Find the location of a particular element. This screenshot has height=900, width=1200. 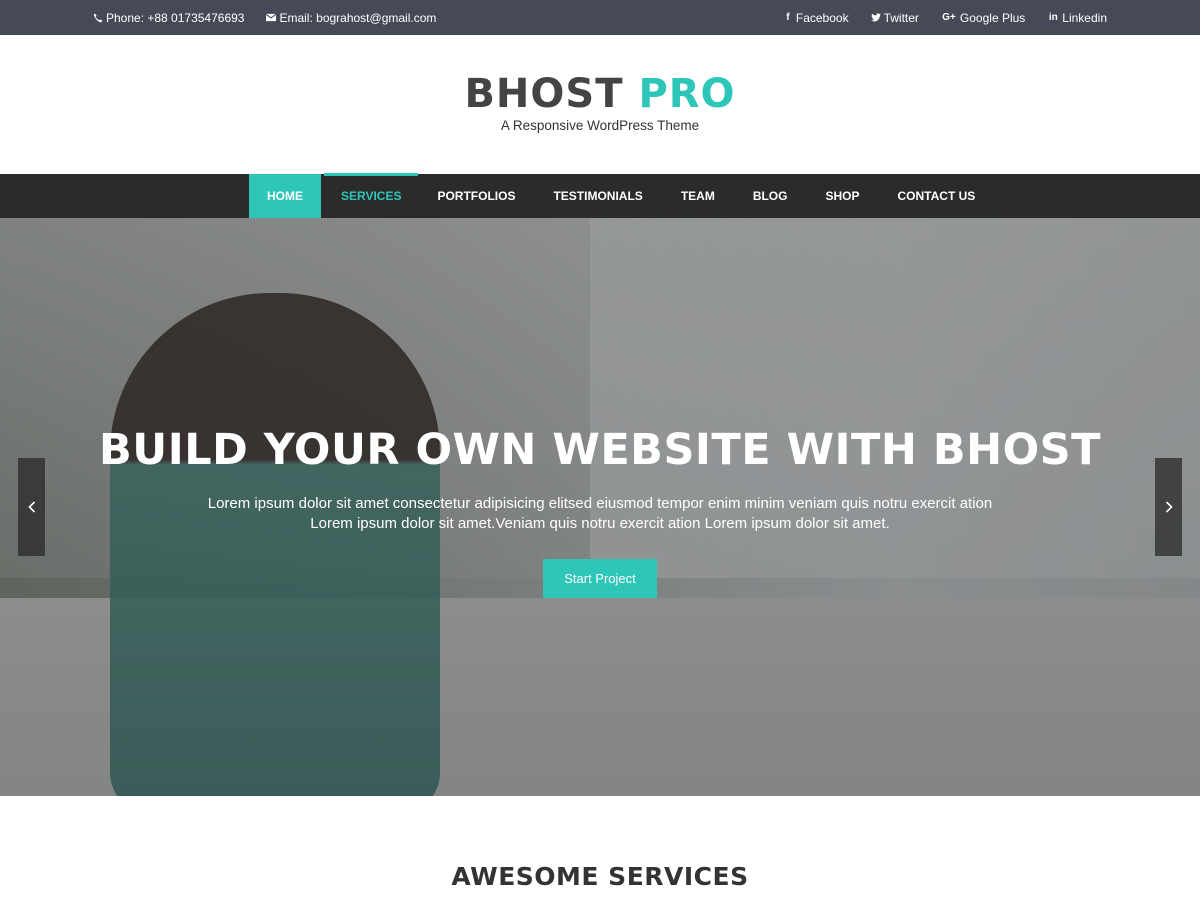

start-project-button: Start Project is located at coordinates (600, 578).